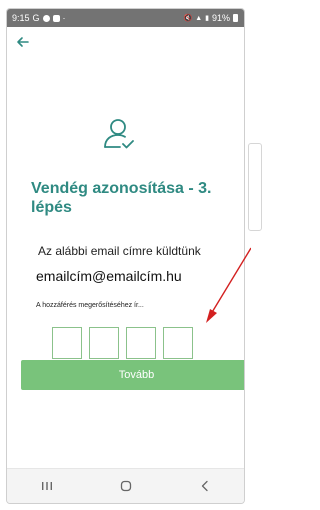 The height and width of the screenshot is (510, 320). Describe the element at coordinates (125, 18) in the screenshot. I see `status-bar: 9:15 G · 🔇 ▲ ▮ 91%` at that location.